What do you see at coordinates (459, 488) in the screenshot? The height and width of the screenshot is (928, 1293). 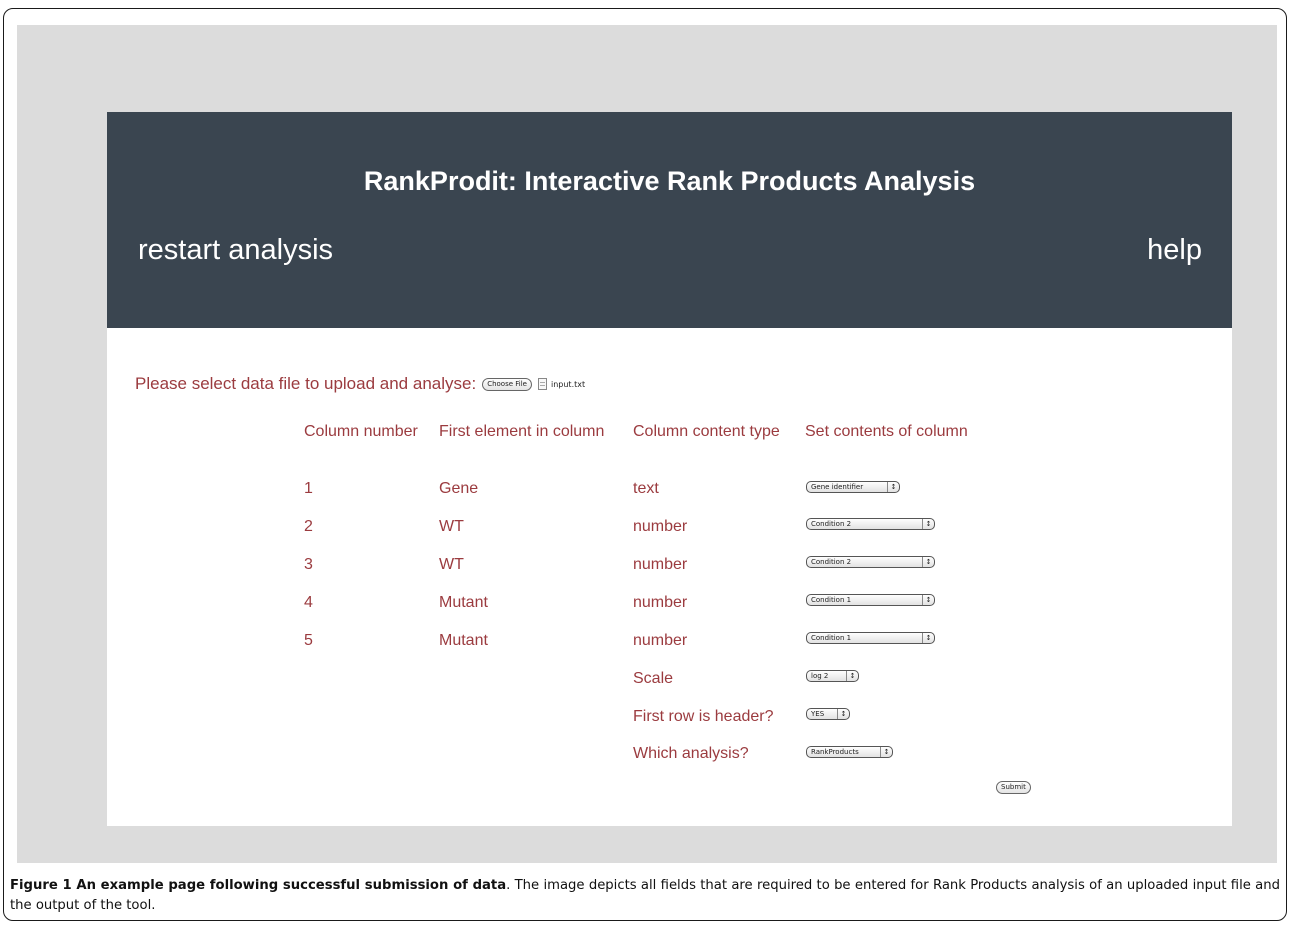 I see `row-1-first-element: Gene` at bounding box center [459, 488].